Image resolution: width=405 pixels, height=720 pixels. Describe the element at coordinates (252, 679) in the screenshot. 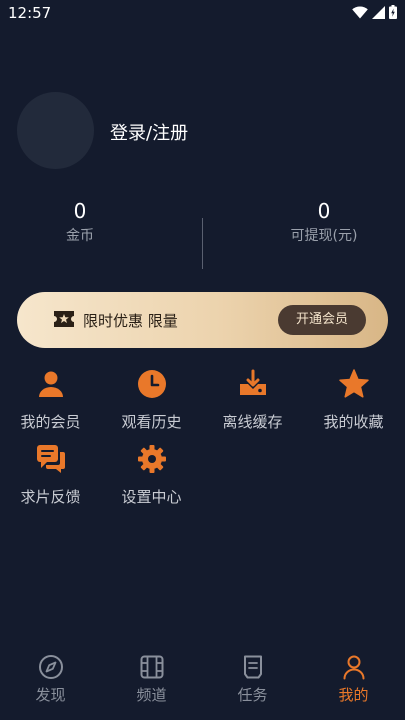

I see `nav-tasks: 任务` at that location.